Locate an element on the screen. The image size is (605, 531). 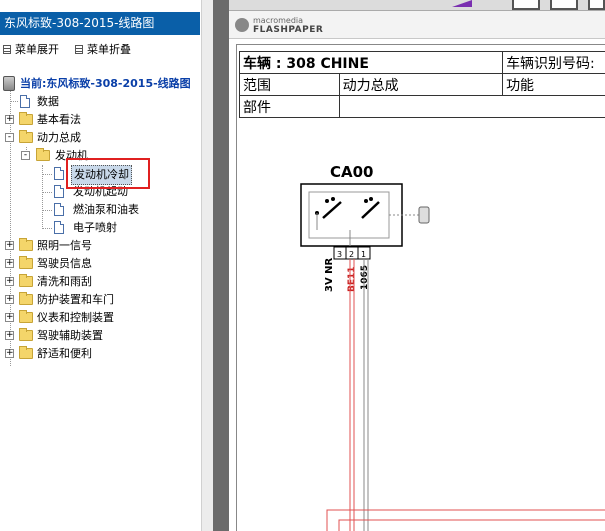
component-inner-box is located at coordinates (349, 215).